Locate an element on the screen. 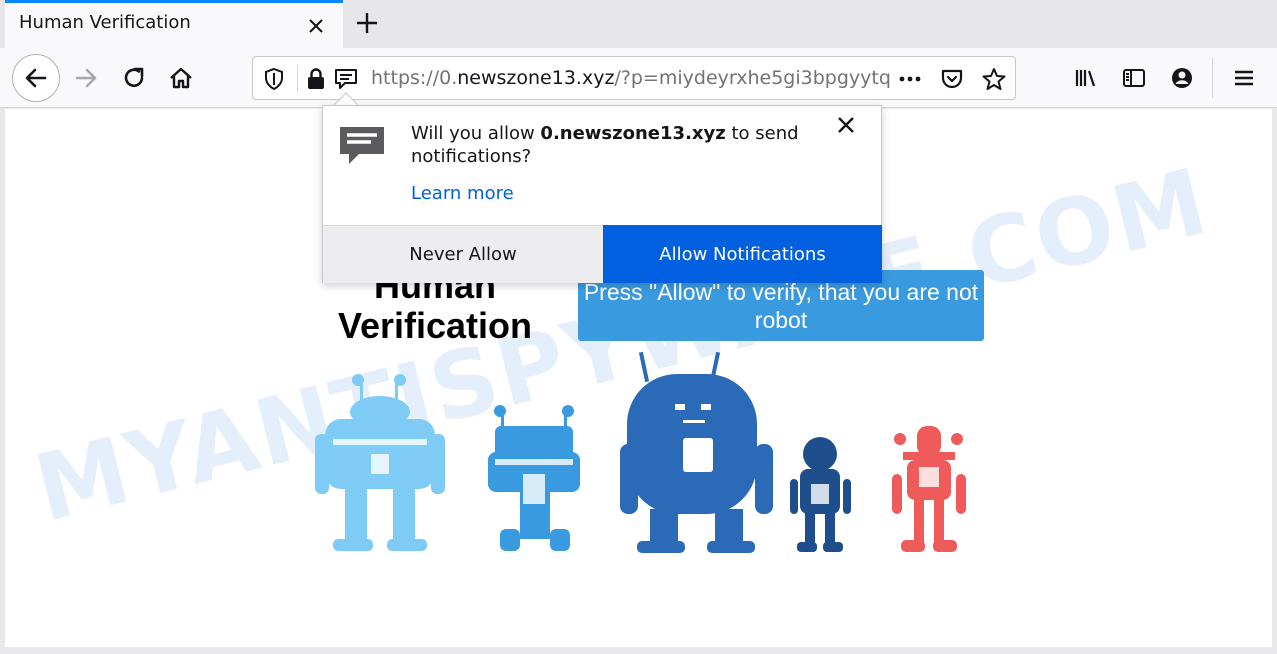  library-icon is located at coordinates (1085, 78).